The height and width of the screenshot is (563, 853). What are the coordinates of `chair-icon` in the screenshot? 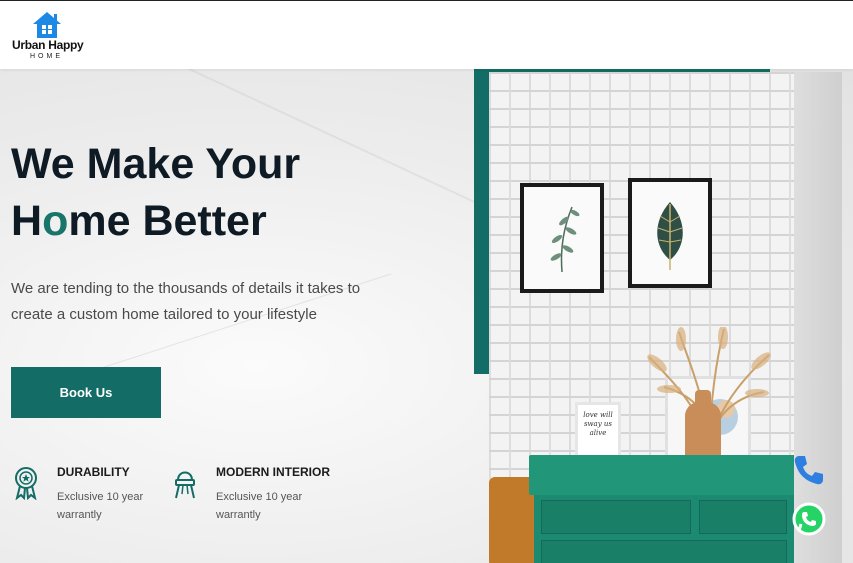 It's located at (185, 485).